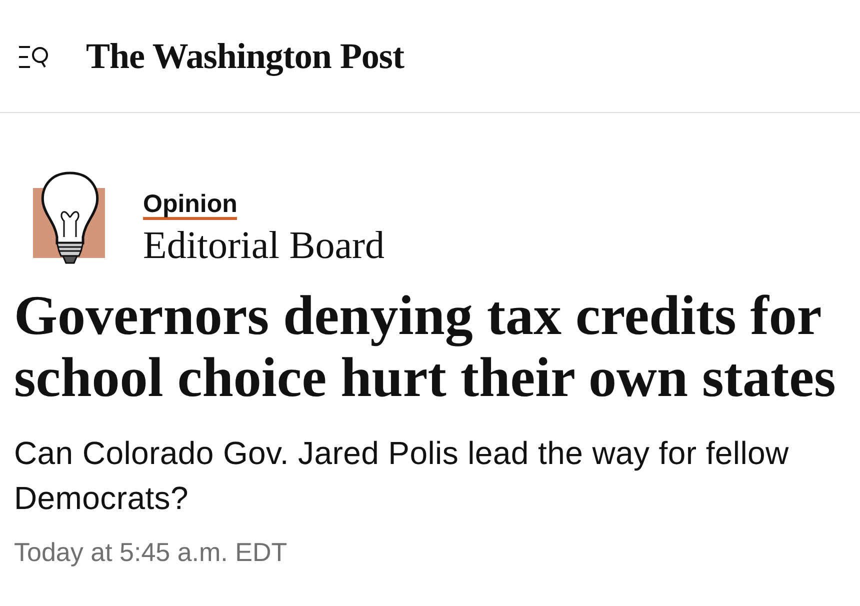  Describe the element at coordinates (151, 552) in the screenshot. I see `timestamp: Today at 5:45 a.m. EDT` at that location.